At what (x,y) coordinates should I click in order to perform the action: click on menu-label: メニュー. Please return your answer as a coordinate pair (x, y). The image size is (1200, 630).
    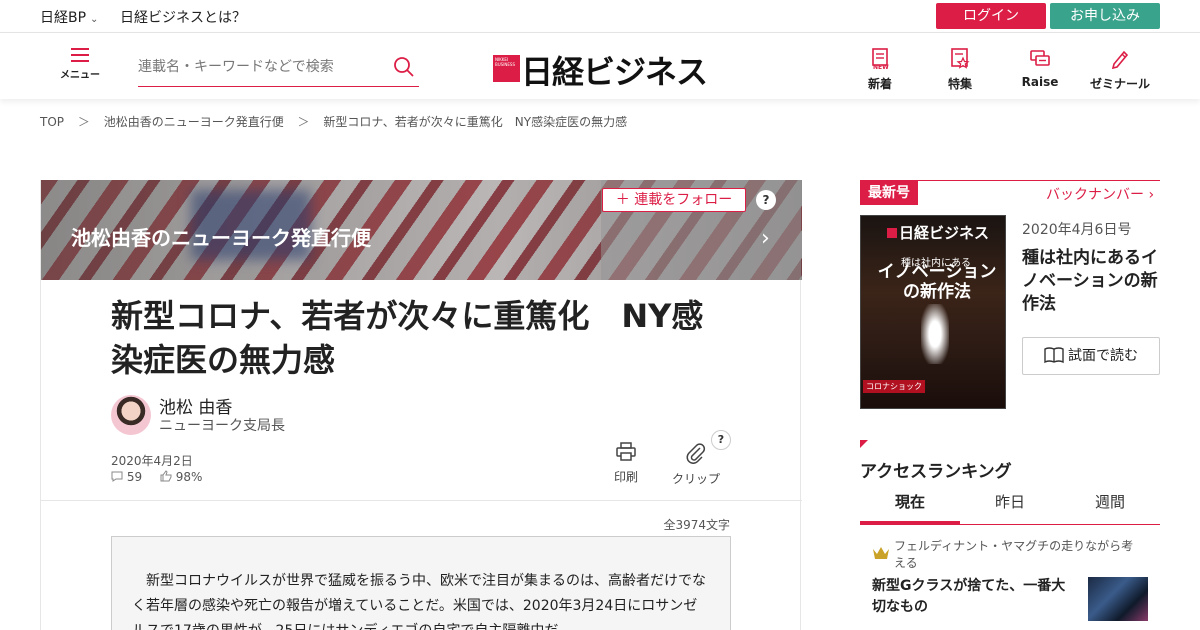
    Looking at the image, I should click on (80, 75).